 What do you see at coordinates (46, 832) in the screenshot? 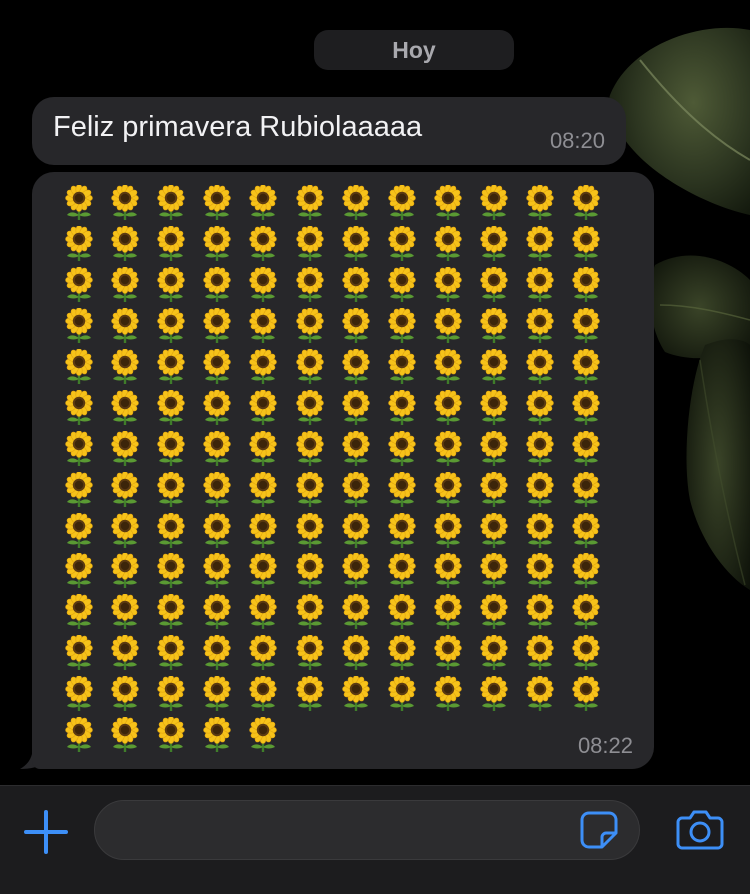
I see `plus-icon` at bounding box center [46, 832].